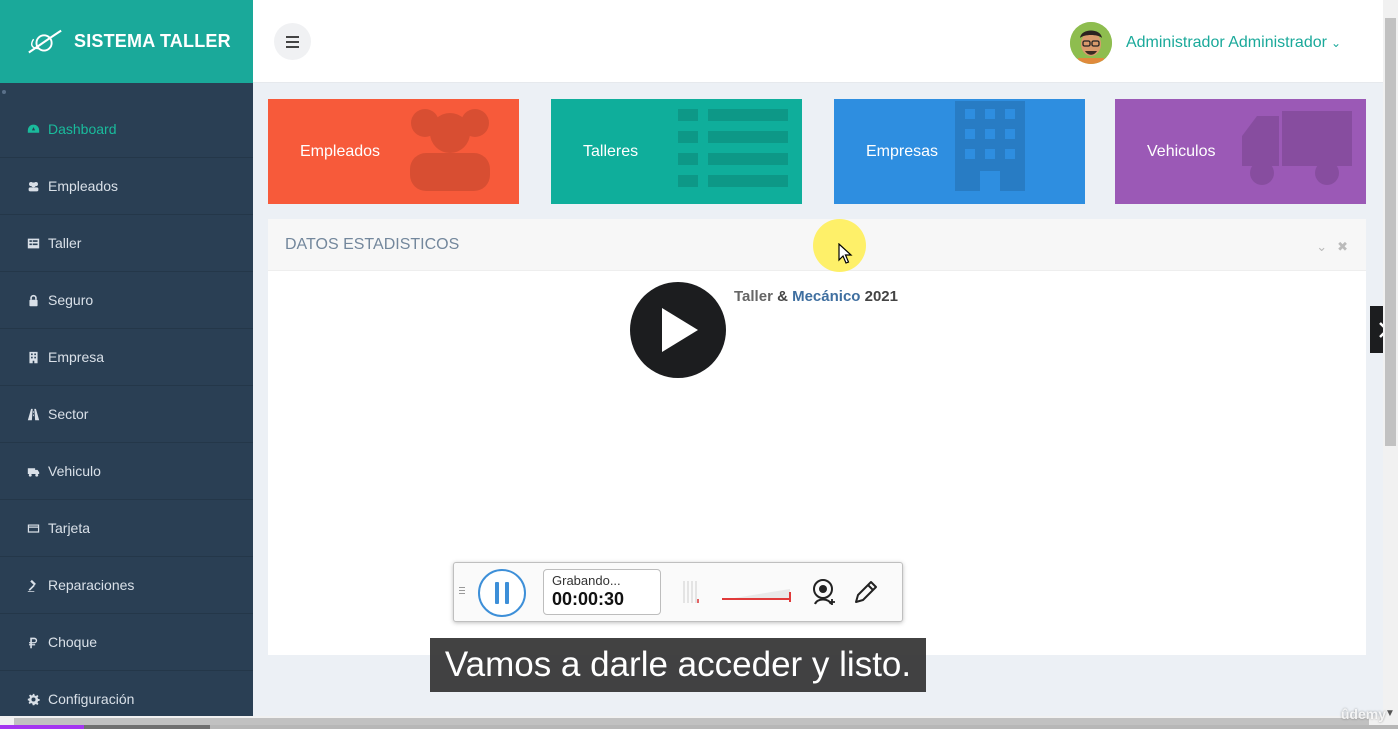  I want to click on chart-title: Taller & Mecánico 2021, so click(816, 296).